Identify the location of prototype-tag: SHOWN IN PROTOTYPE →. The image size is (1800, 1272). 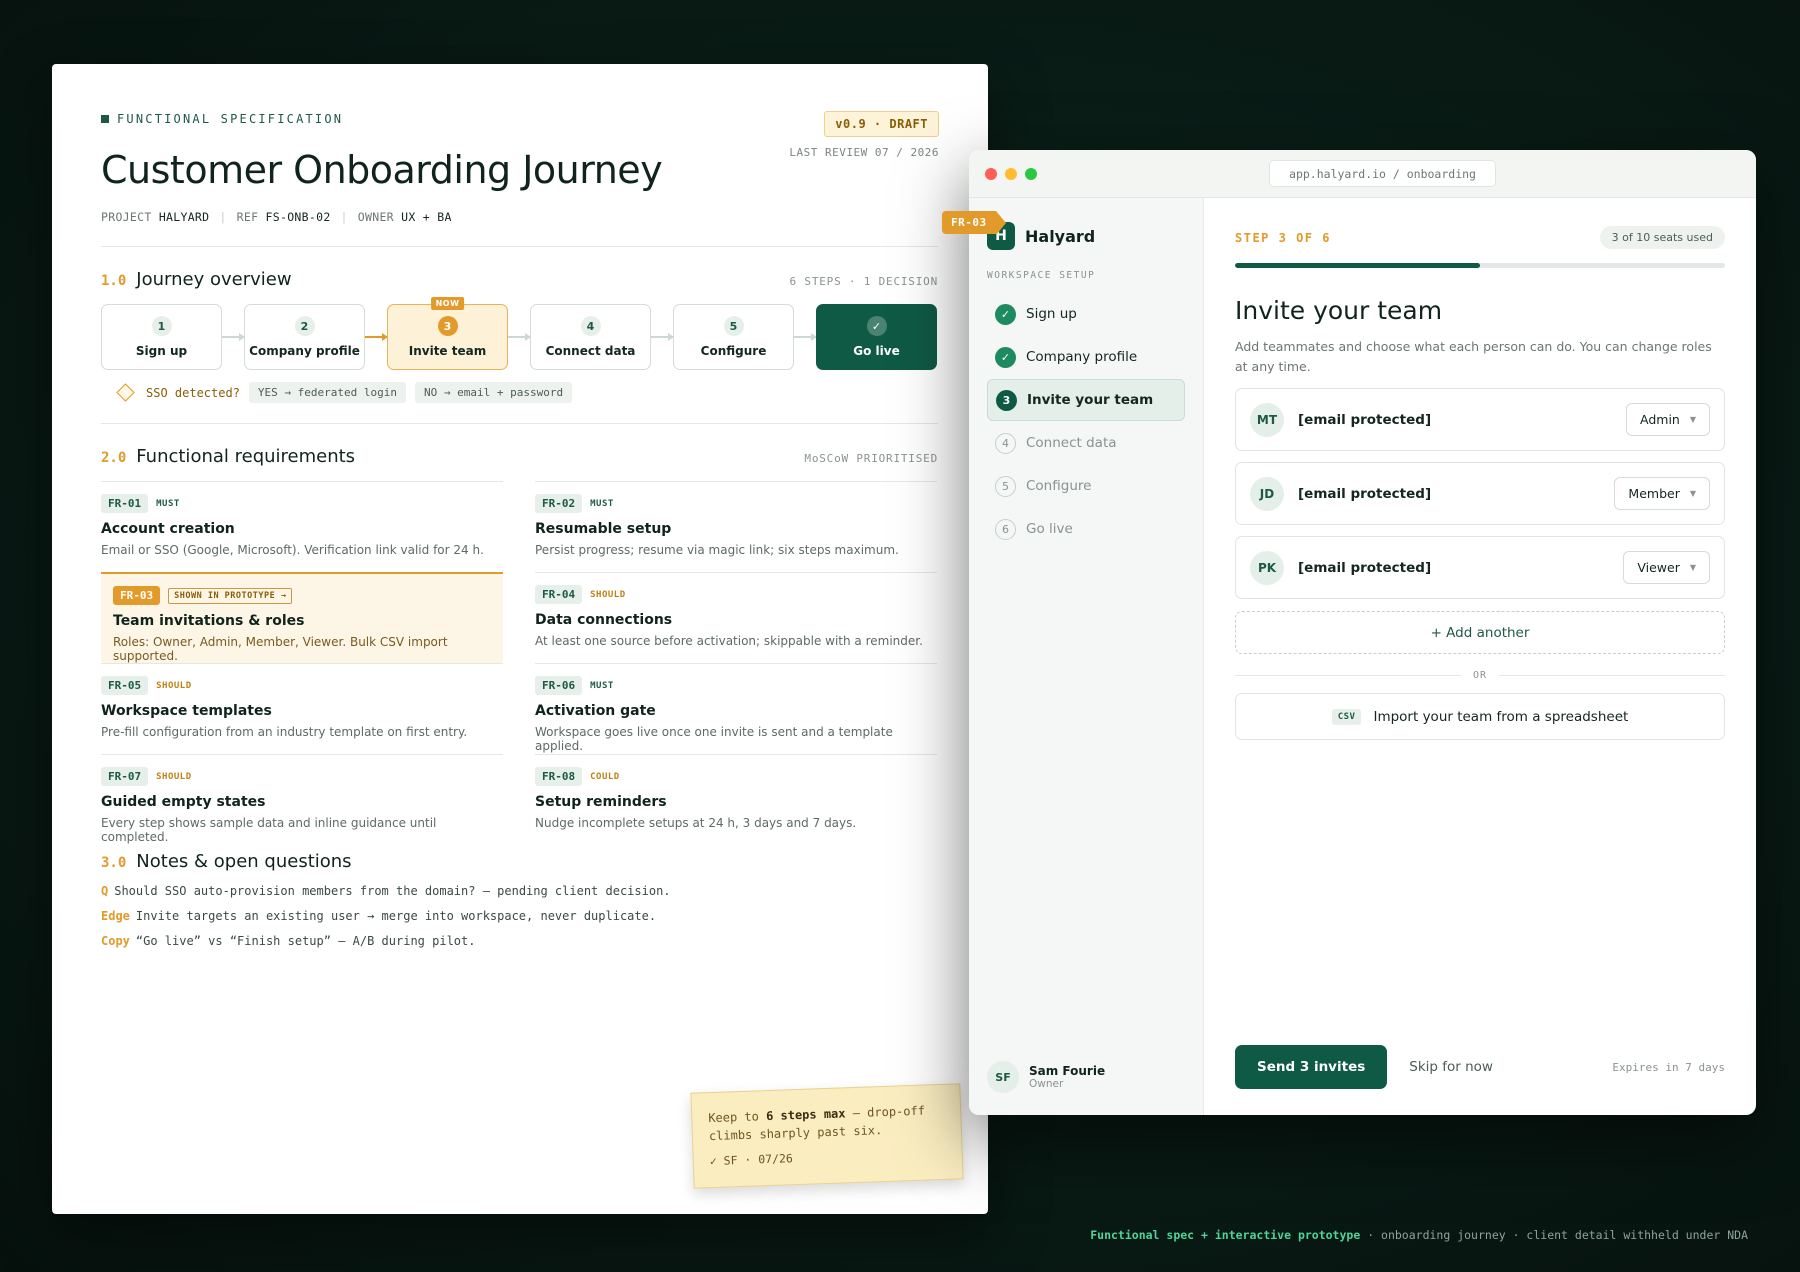
(230, 595).